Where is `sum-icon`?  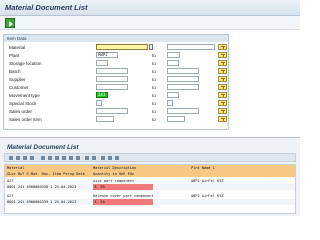 sum-icon is located at coordinates (78, 158).